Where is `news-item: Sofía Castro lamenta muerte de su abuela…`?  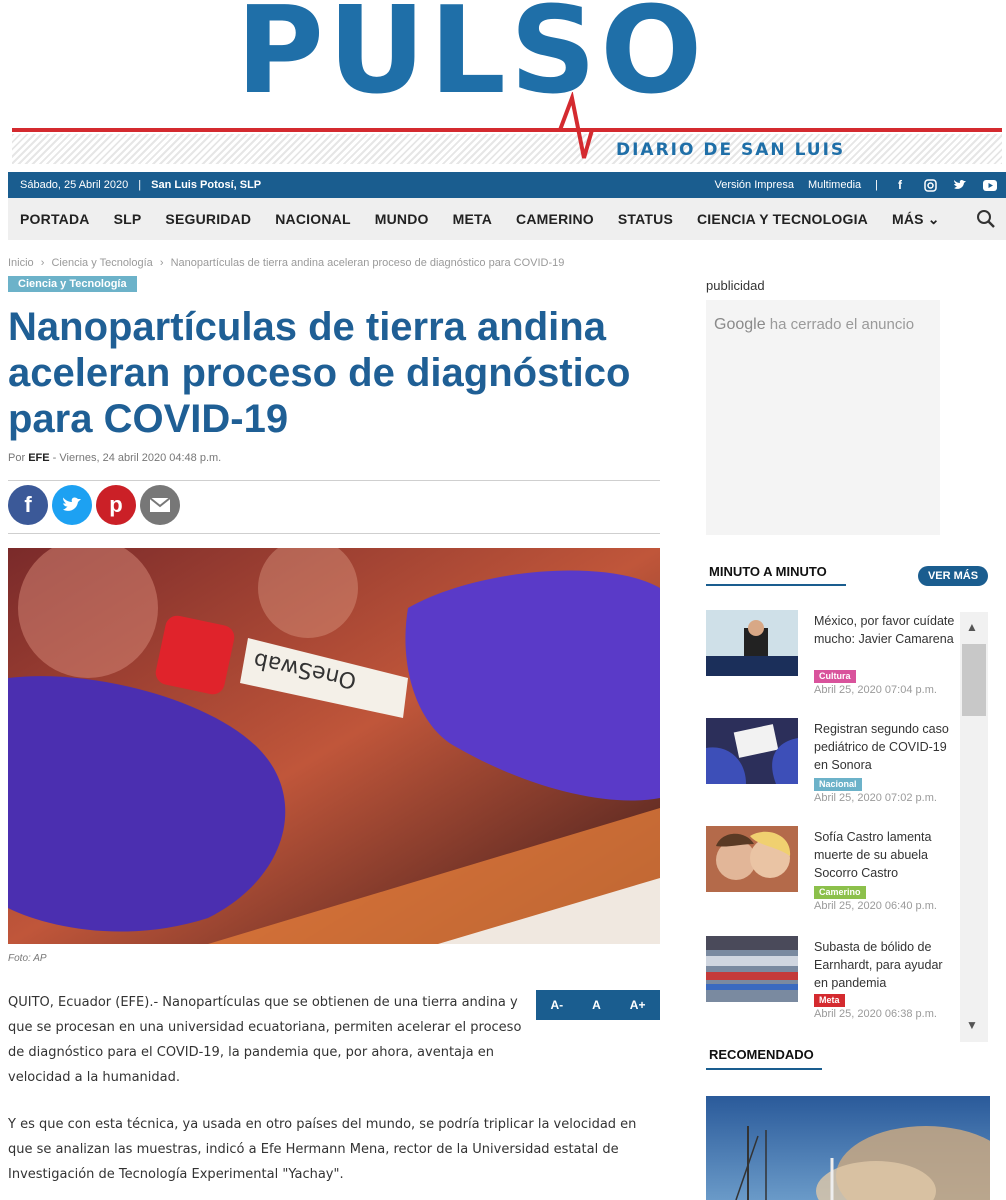
news-item: Sofía Castro lamenta muerte de su abuela… is located at coordinates (831, 876).